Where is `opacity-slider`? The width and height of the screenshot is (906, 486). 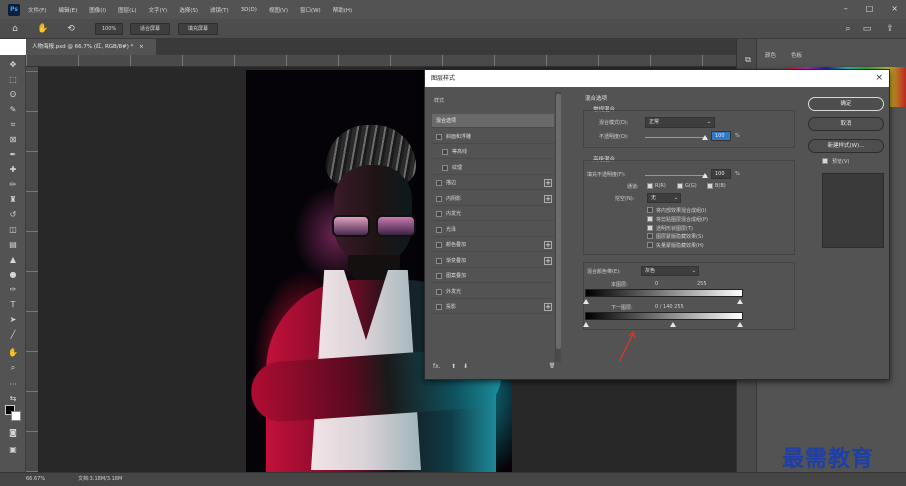 opacity-slider is located at coordinates (676, 137).